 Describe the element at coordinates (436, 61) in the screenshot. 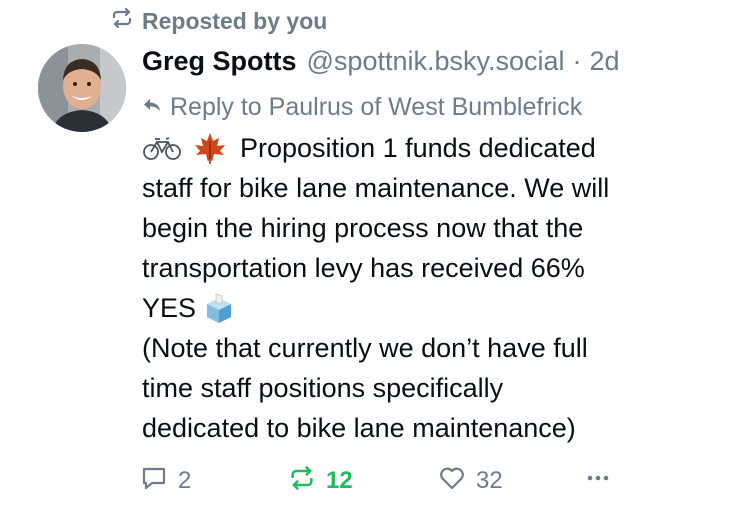

I see `author-handle: @spottnik.bsky.social` at that location.